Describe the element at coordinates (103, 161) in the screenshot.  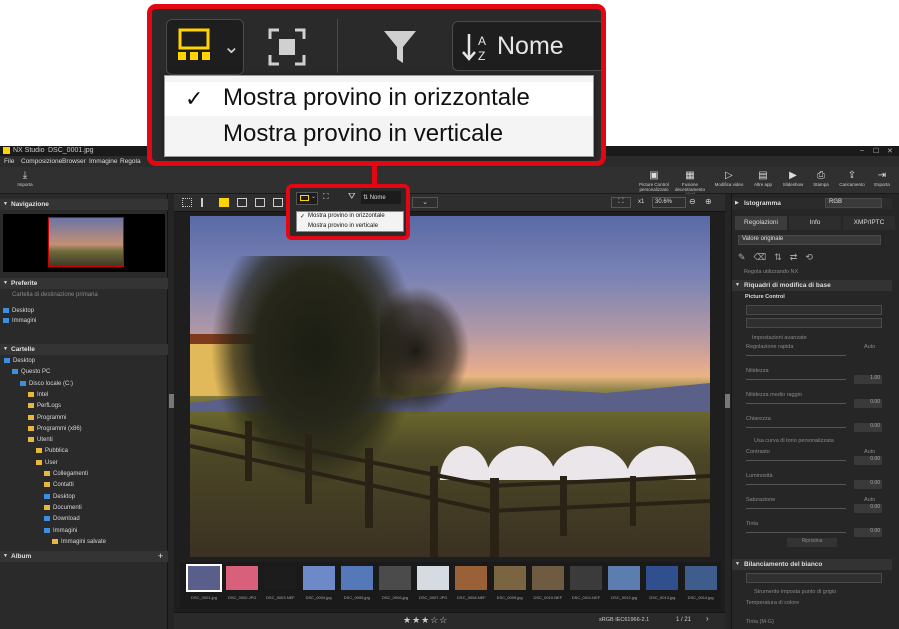
I see `menu-immagine: Immagine` at that location.